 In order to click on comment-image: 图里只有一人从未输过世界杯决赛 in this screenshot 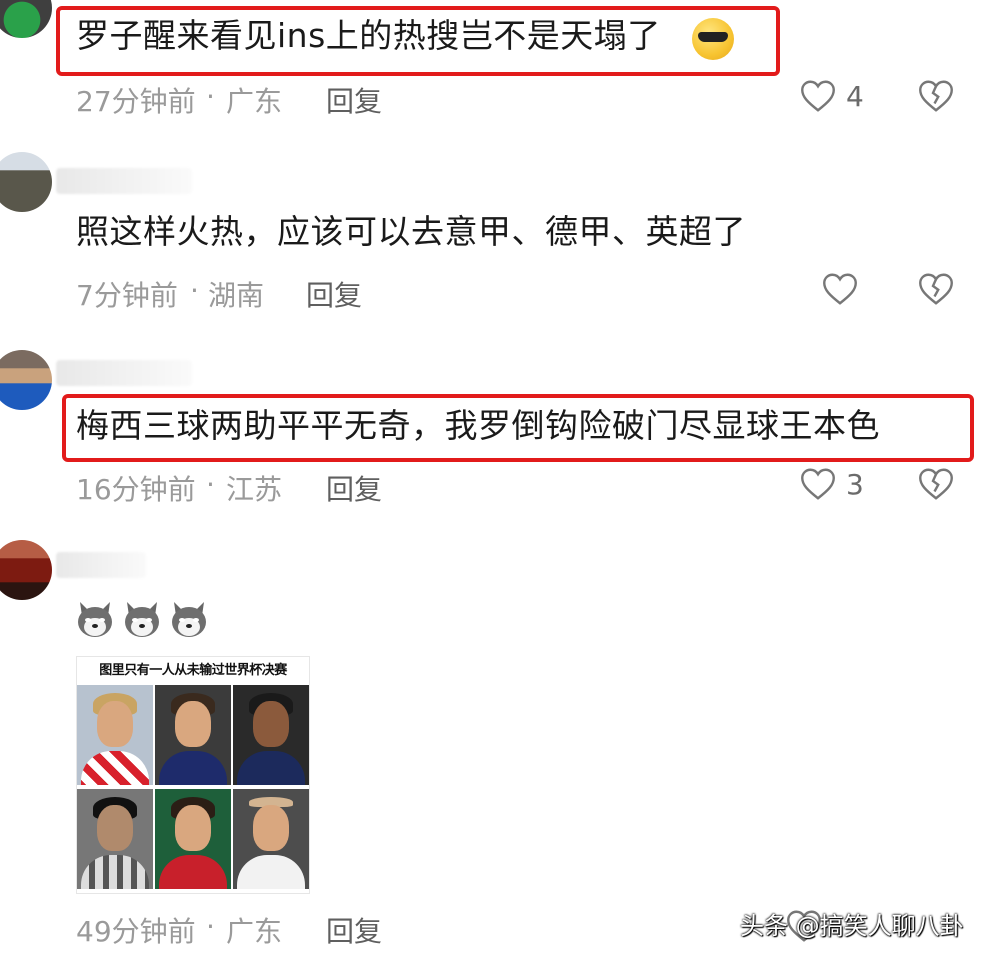, I will do `click(193, 775)`.